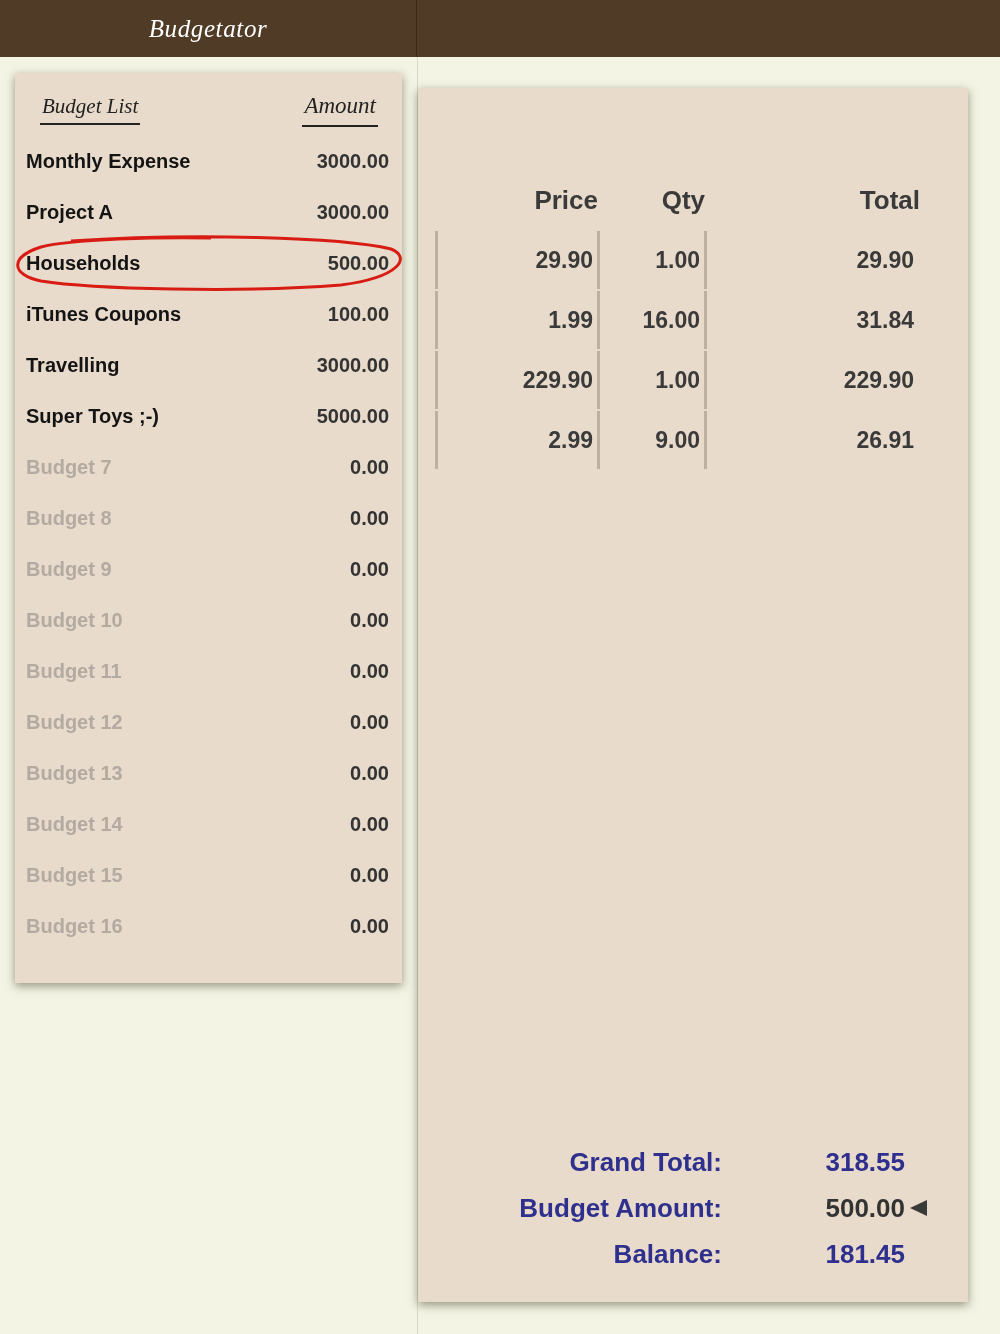 The image size is (1000, 1334). Describe the element at coordinates (90, 108) in the screenshot. I see `budget-list-heading: Budget List` at that location.